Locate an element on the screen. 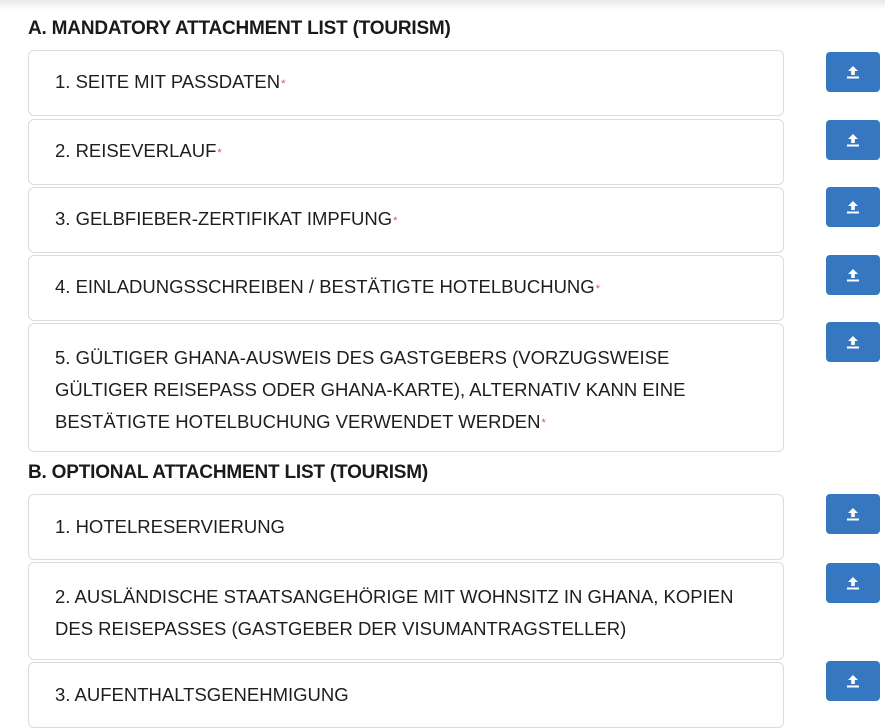 This screenshot has height=728, width=885. upload-button-host-id is located at coordinates (853, 342).